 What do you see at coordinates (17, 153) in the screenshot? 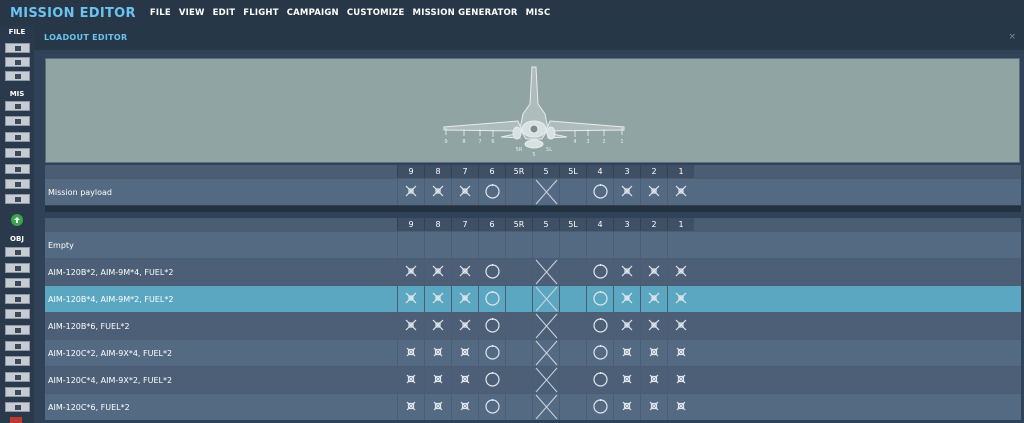
I see `triggers-button` at bounding box center [17, 153].